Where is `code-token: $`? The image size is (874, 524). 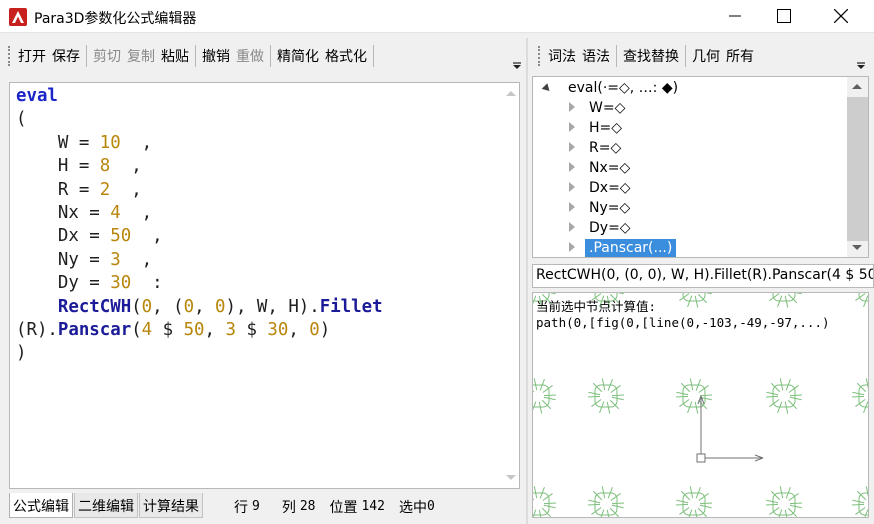
code-token: $ is located at coordinates (168, 330).